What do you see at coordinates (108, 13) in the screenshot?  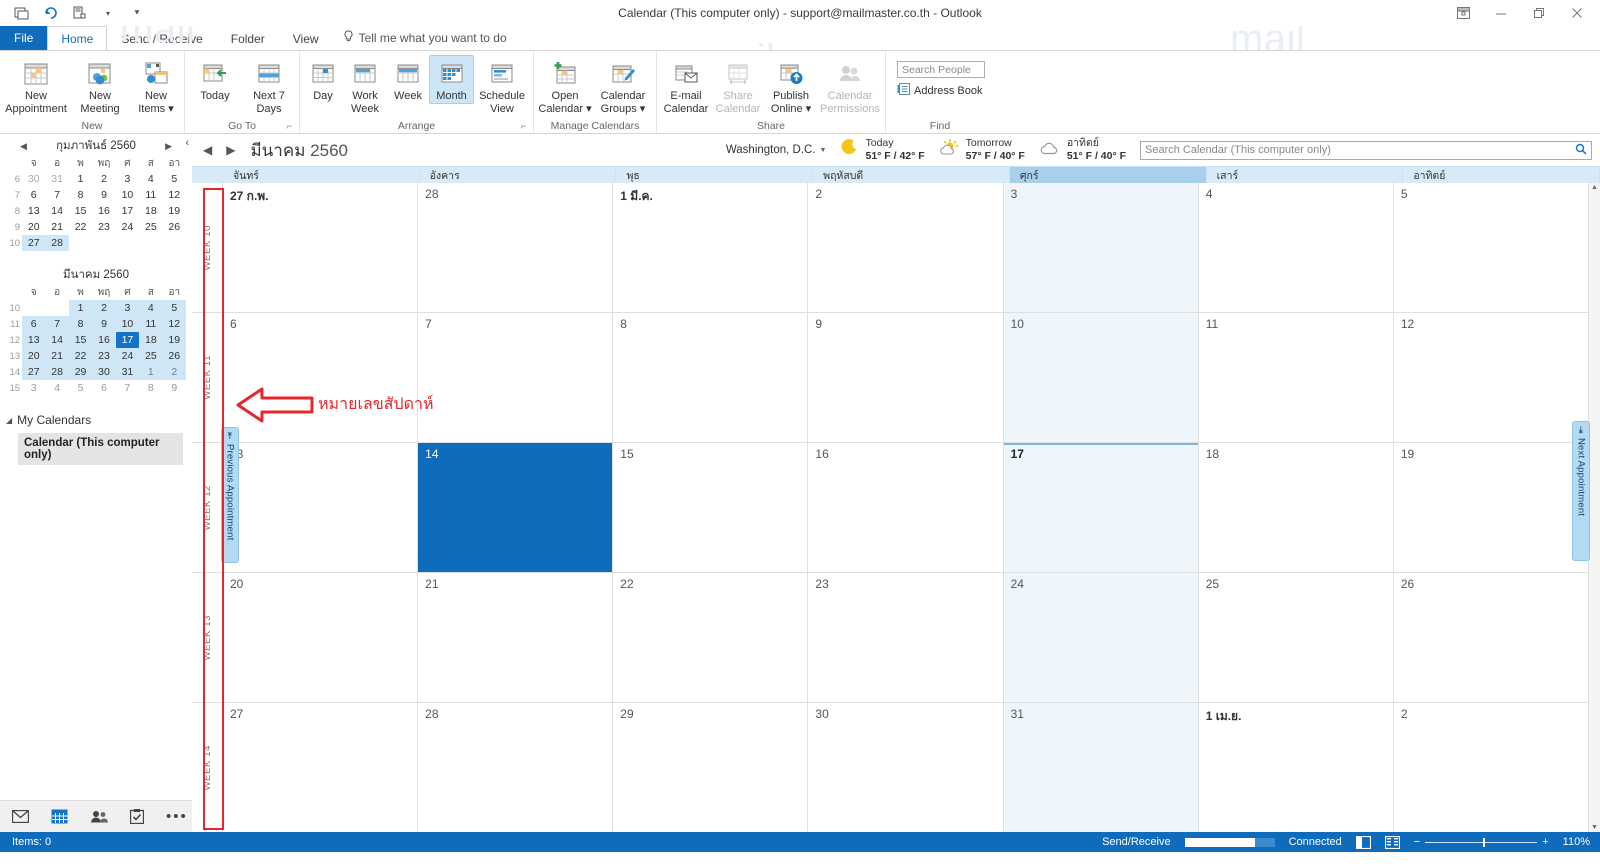 I see `chevron-down-icon: ▾` at bounding box center [108, 13].